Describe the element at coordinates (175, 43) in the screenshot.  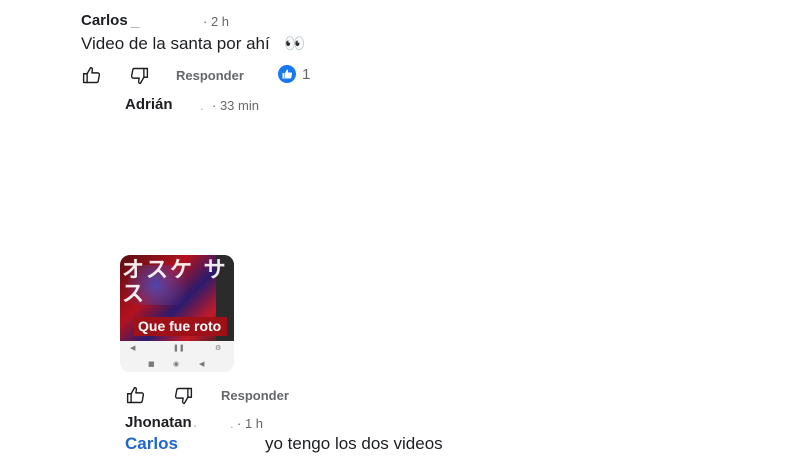
I see `comment-text: Video de la santa por ahí` at that location.